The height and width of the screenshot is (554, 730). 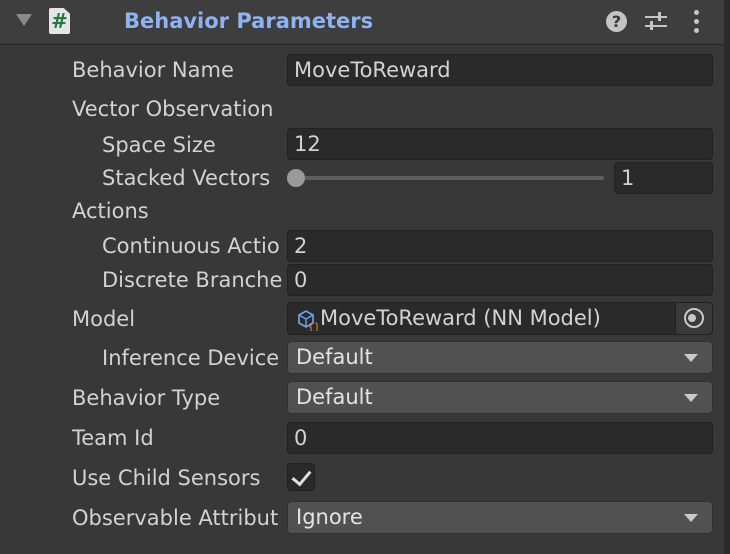 I want to click on observable-attributes-label: Observable Attribut, so click(x=175, y=518).